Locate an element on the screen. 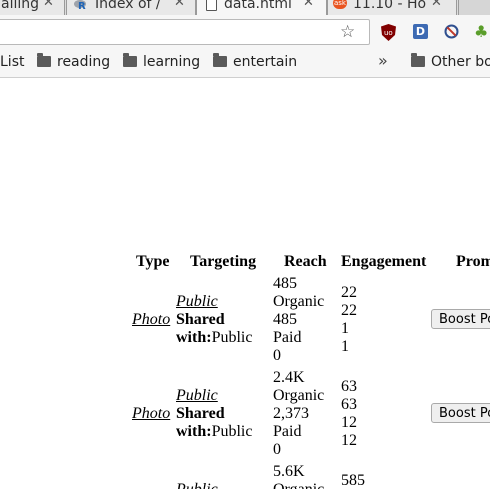 The height and width of the screenshot is (489, 490). bookmark-learning: learning is located at coordinates (161, 62).